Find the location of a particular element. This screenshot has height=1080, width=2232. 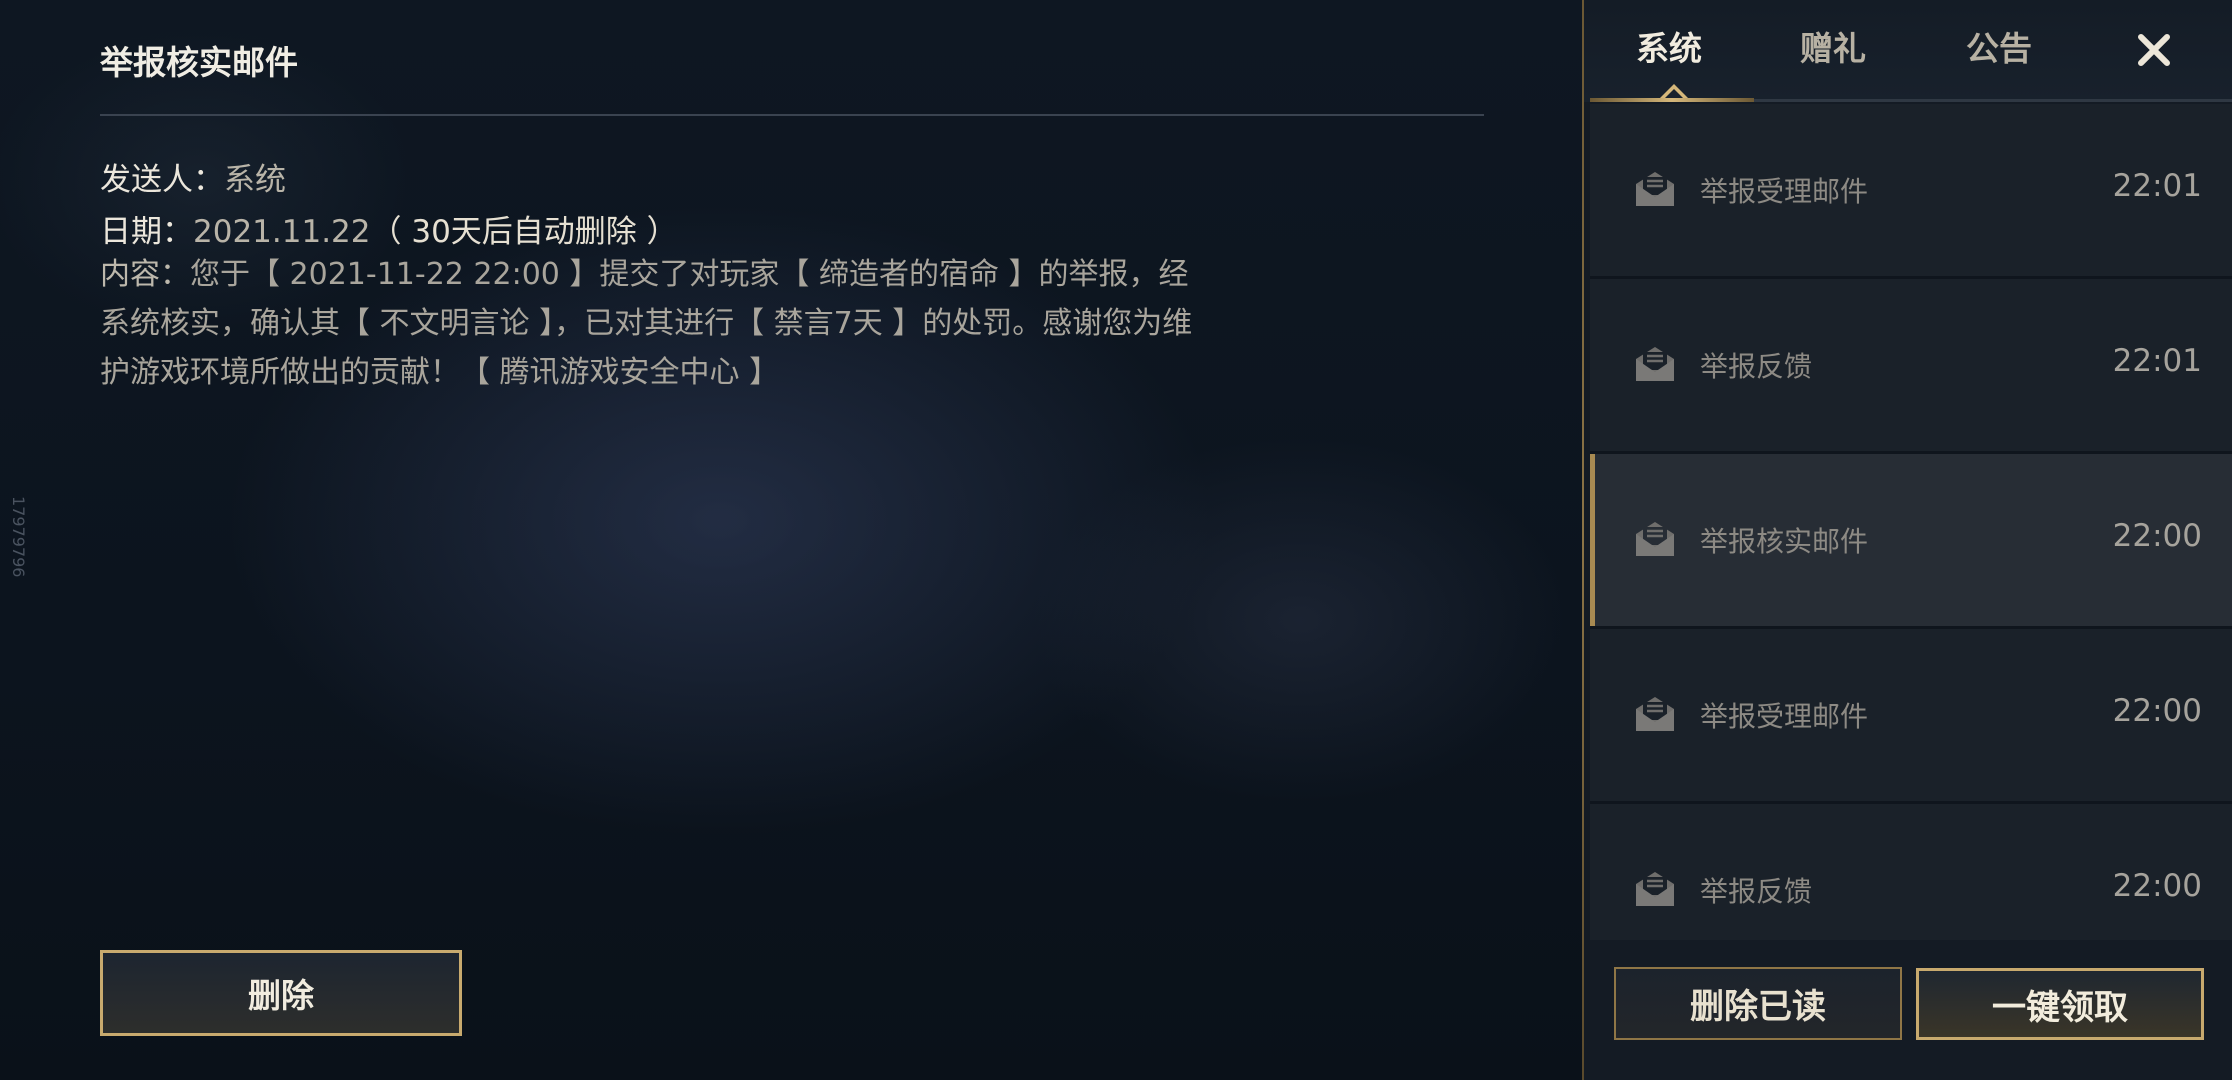

date-value: 2021.11.22 is located at coordinates (282, 232).